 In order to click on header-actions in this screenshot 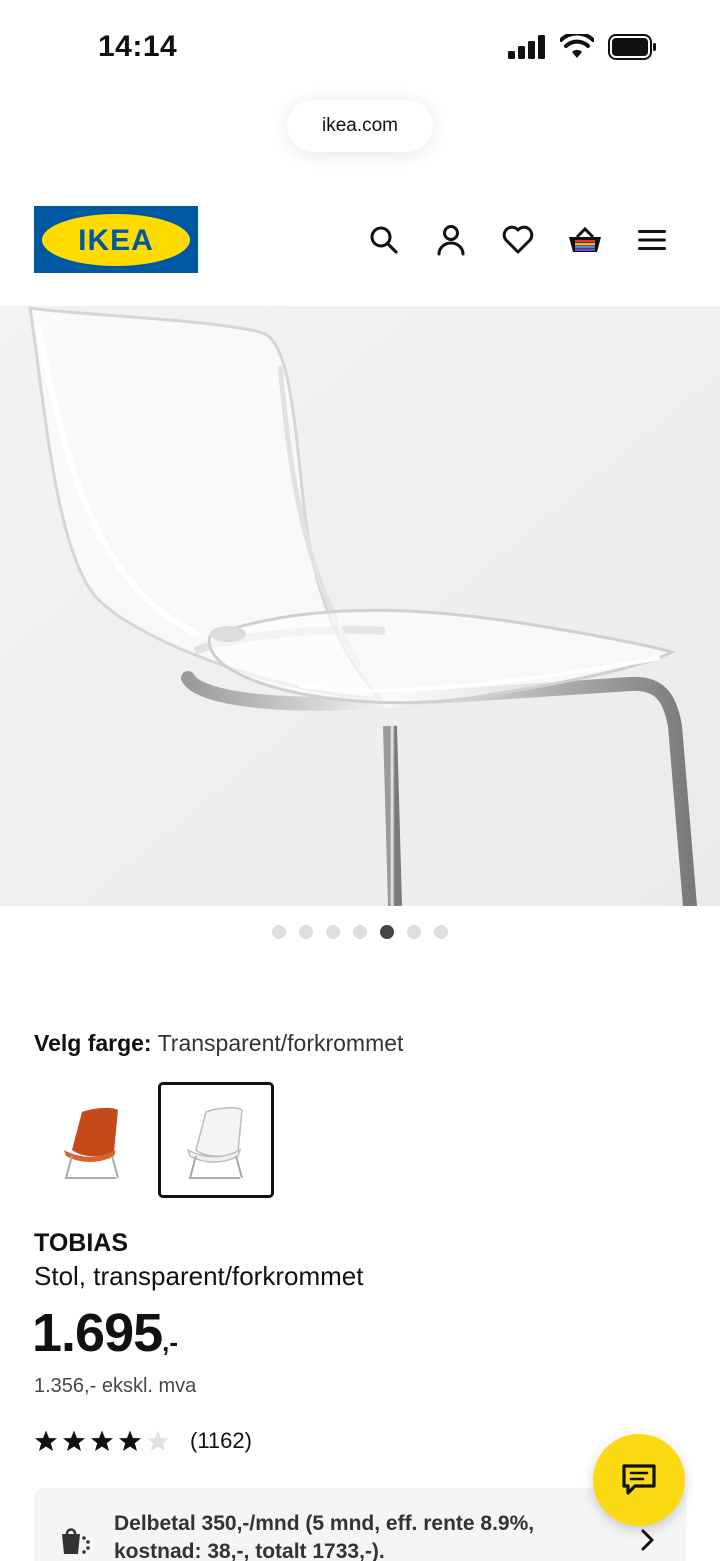, I will do `click(518, 240)`.